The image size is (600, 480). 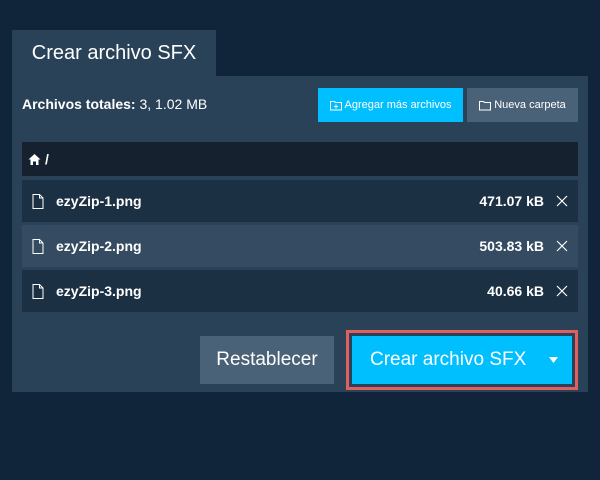 I want to click on add-more-files-button: Agregar más archivos, so click(x=390, y=105).